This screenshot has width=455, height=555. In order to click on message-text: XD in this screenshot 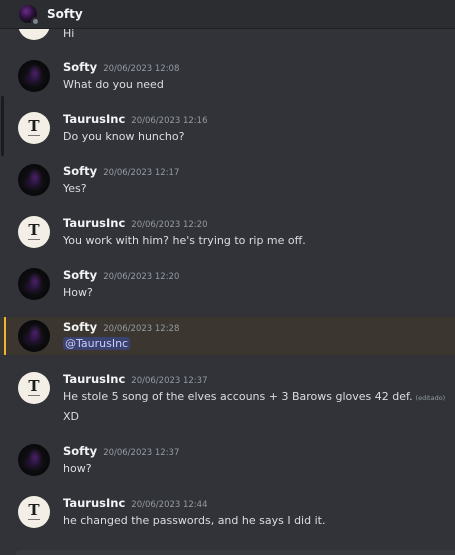, I will do `click(71, 416)`.